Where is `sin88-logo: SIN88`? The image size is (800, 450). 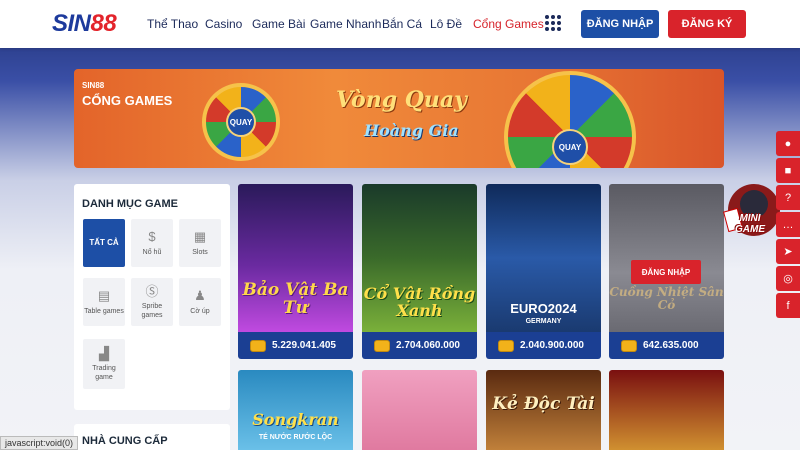 sin88-logo: SIN88 is located at coordinates (84, 24).